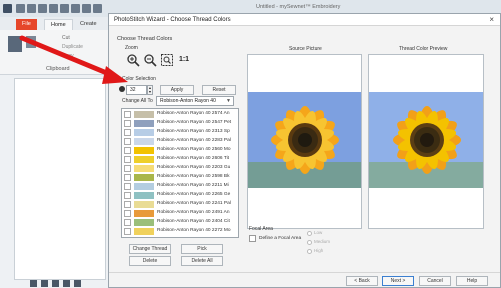  Describe the element at coordinates (319, 250) in the screenshot. I see `focal-high-label: High` at that location.